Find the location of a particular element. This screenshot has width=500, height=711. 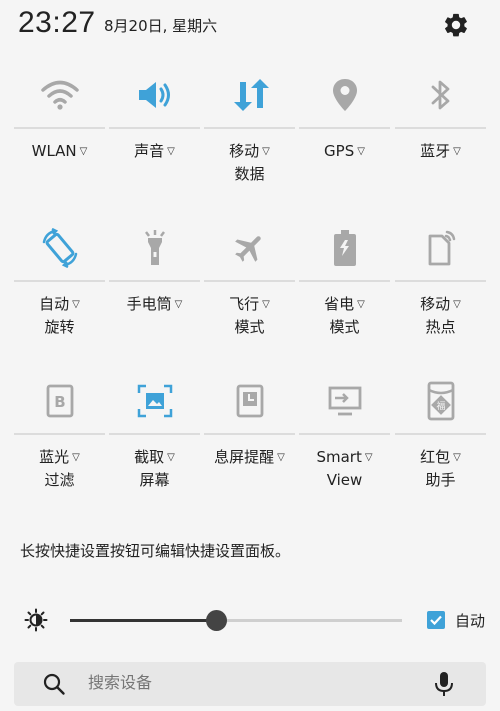

mobile-data-icon is located at coordinates (251, 95).